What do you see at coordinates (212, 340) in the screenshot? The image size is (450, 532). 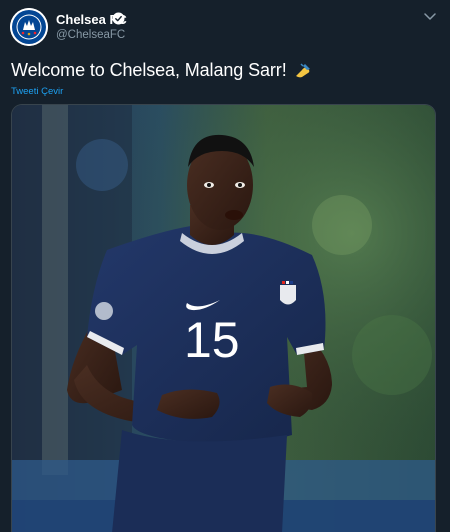 I see `jersey-number: 15` at bounding box center [212, 340].